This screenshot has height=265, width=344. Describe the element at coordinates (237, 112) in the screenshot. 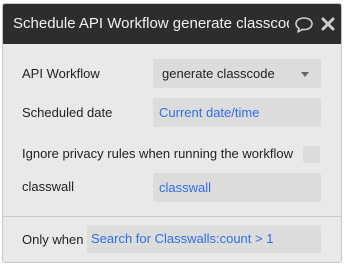

I see `scheduled-date-field: Current date/time` at that location.